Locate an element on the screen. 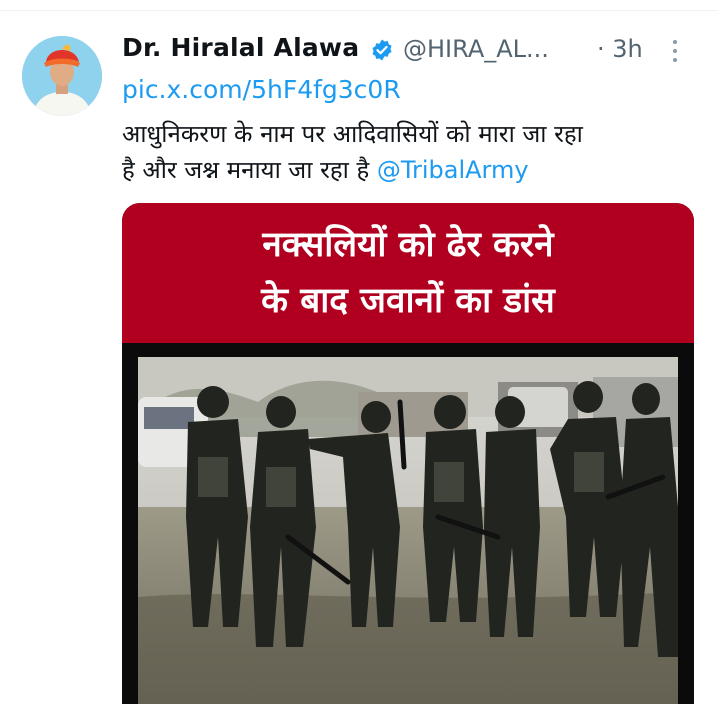 The image size is (718, 704). top-divider is located at coordinates (359, 10).